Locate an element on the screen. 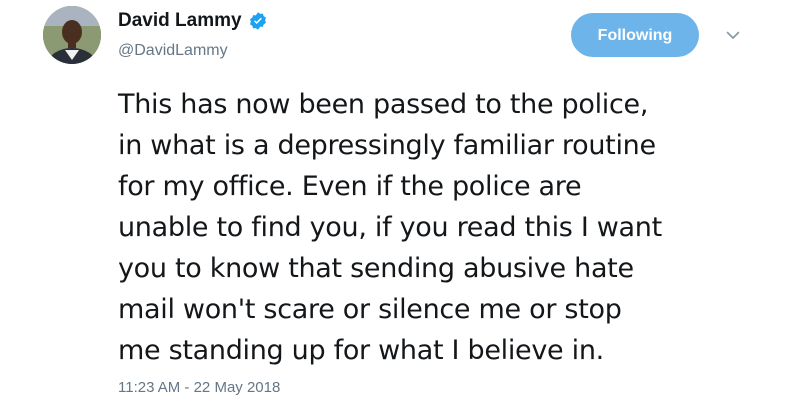  tweet-text-line: you to know that sending abusive hate is located at coordinates (376, 268).